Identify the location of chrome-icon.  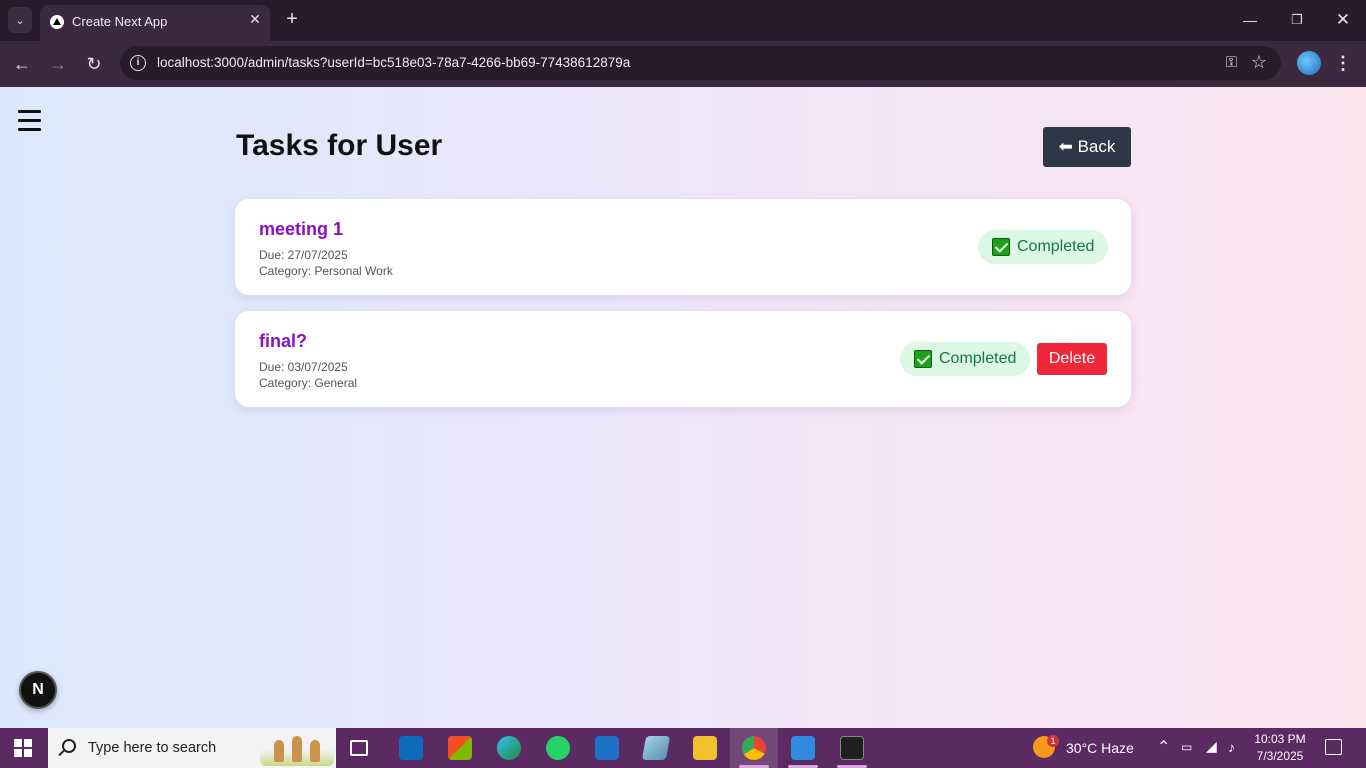
(754, 748).